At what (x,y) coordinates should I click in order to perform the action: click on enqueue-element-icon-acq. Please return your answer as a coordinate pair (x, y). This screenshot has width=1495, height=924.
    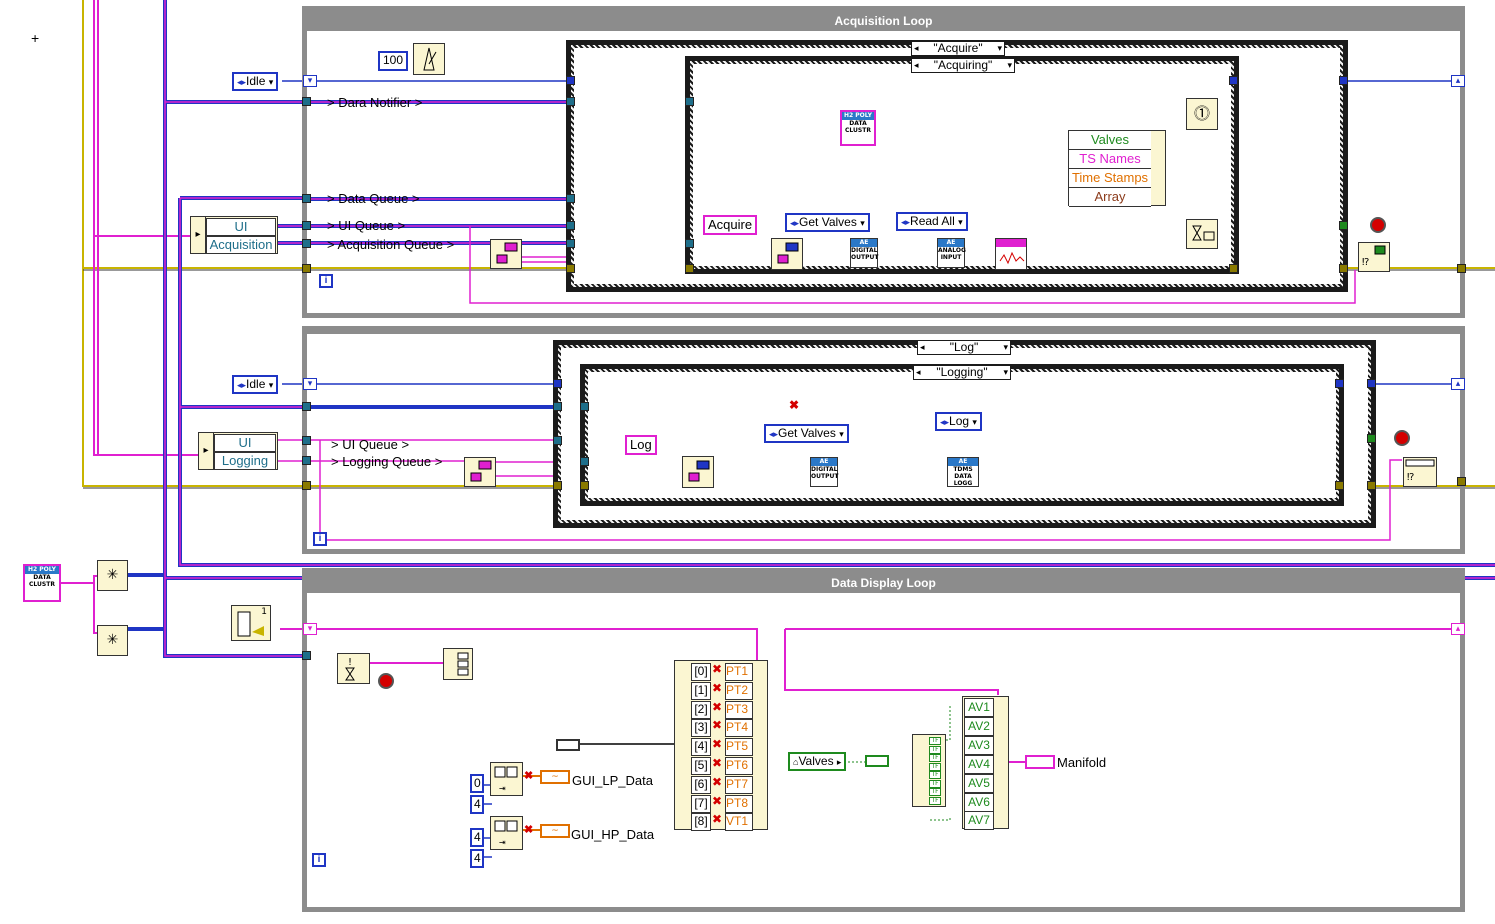
    Looking at the image, I should click on (787, 254).